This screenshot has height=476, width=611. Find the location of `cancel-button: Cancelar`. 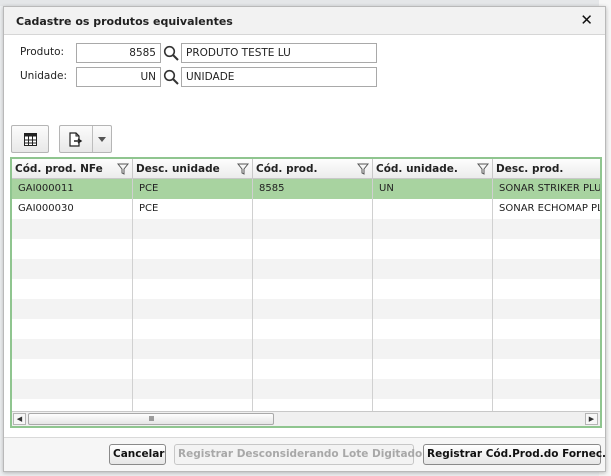

cancel-button: Cancelar is located at coordinates (137, 454).